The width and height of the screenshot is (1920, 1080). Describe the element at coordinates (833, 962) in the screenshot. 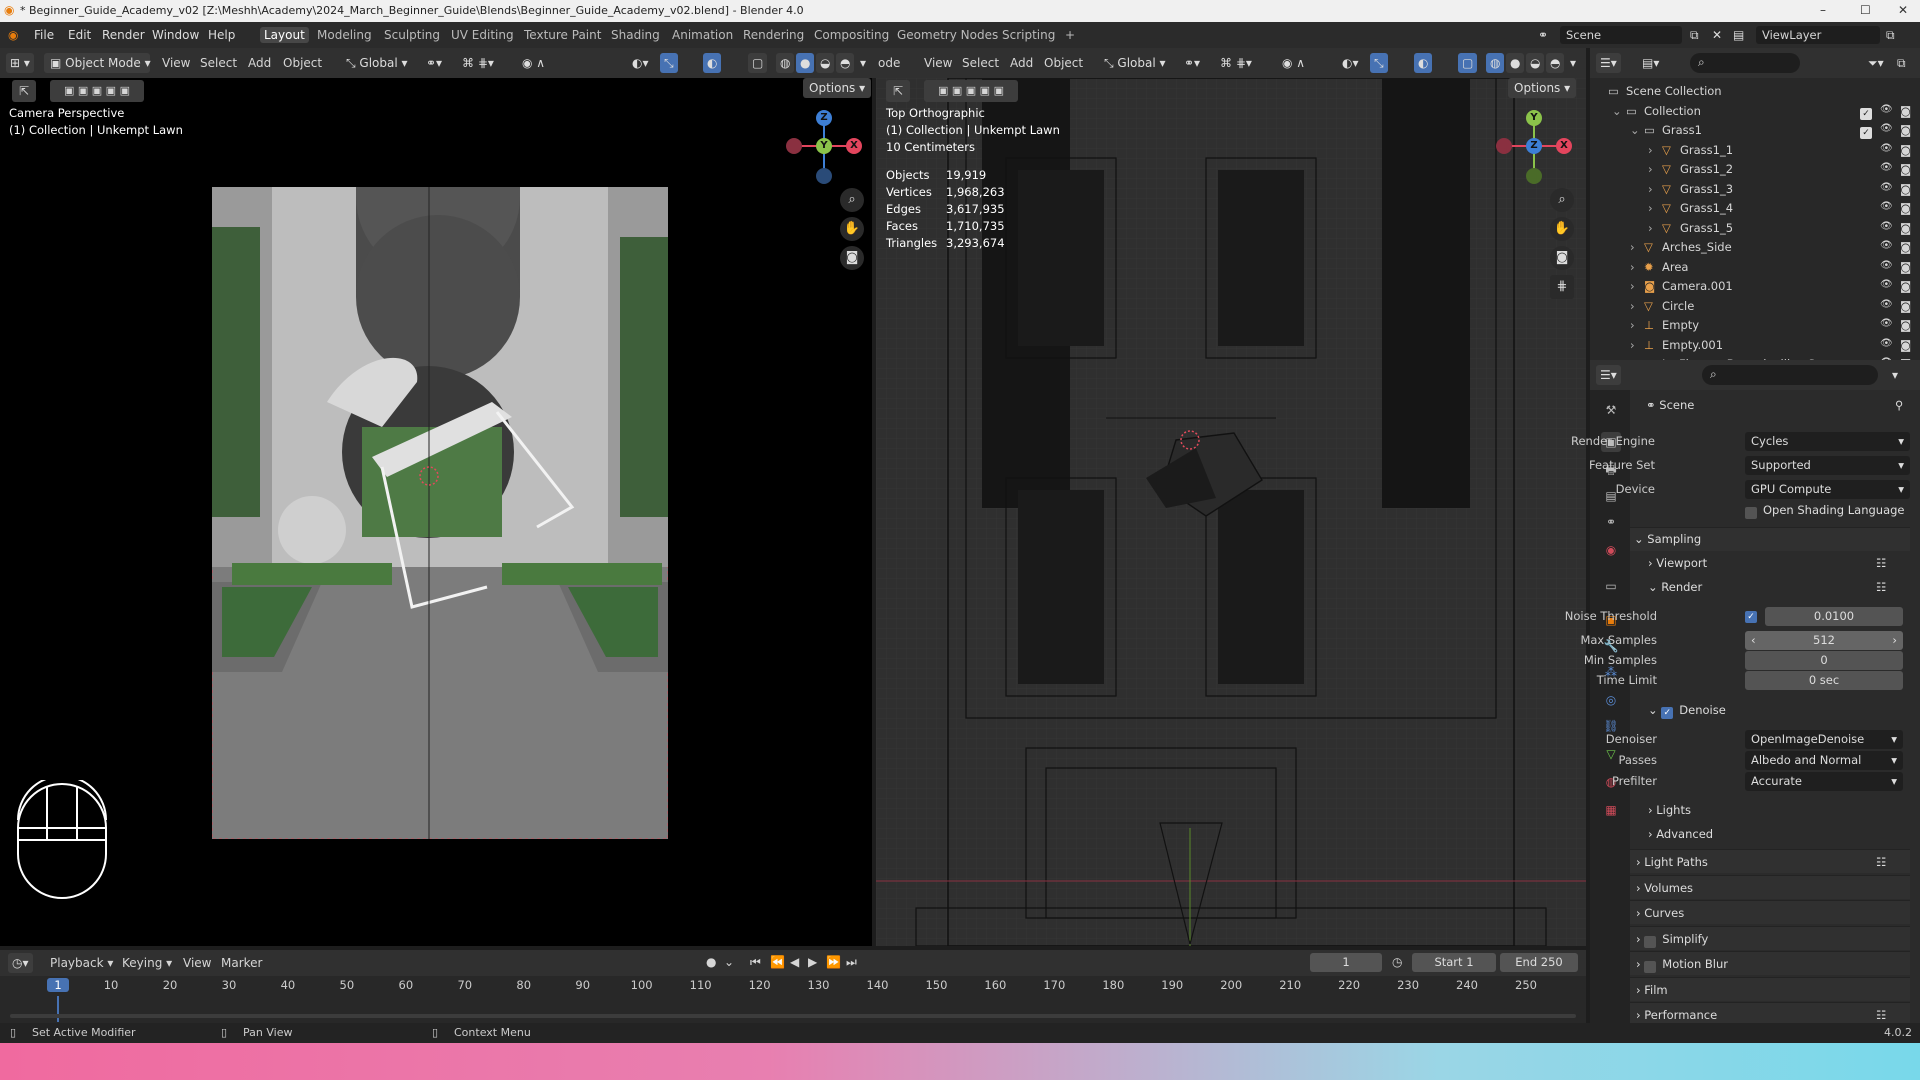

I see `jump-key-forward-icon: ⏩` at that location.